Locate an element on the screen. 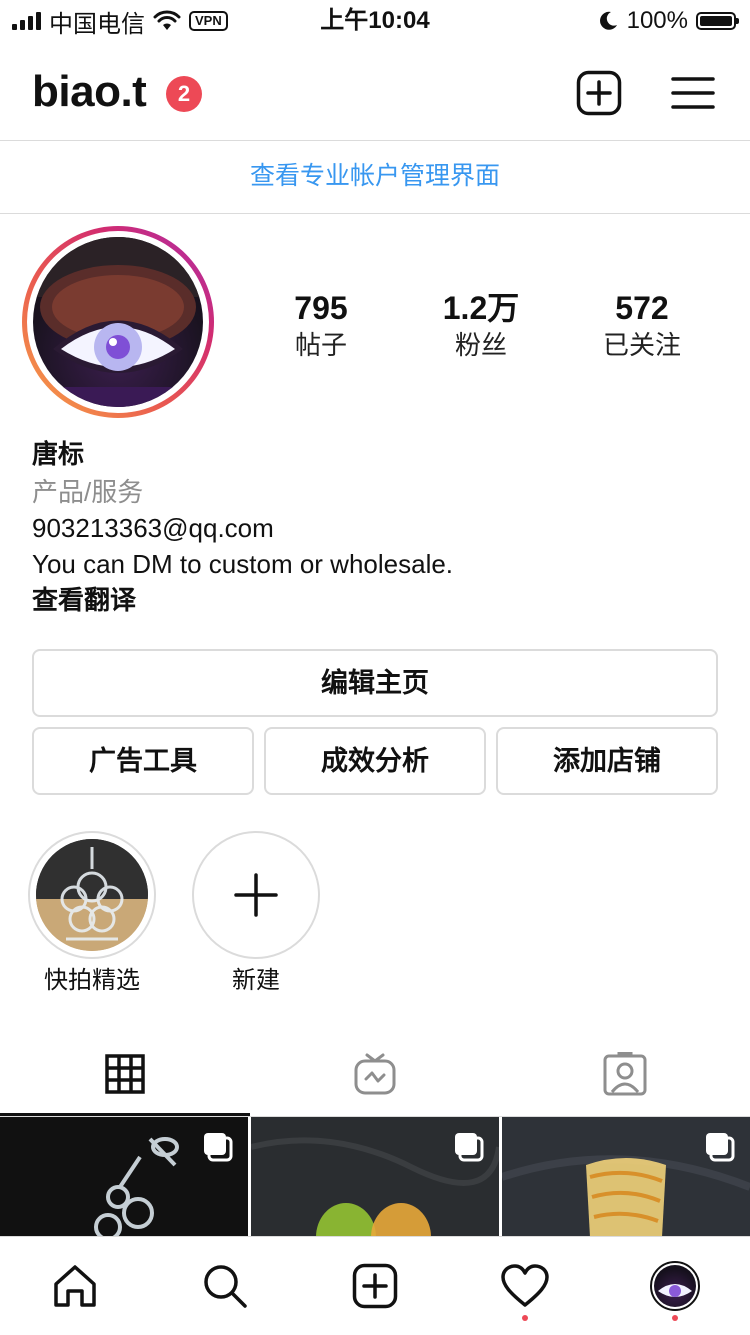 This screenshot has width=750, height=1335. profile-bio: You can DM to custom or wholesale. is located at coordinates (243, 564).